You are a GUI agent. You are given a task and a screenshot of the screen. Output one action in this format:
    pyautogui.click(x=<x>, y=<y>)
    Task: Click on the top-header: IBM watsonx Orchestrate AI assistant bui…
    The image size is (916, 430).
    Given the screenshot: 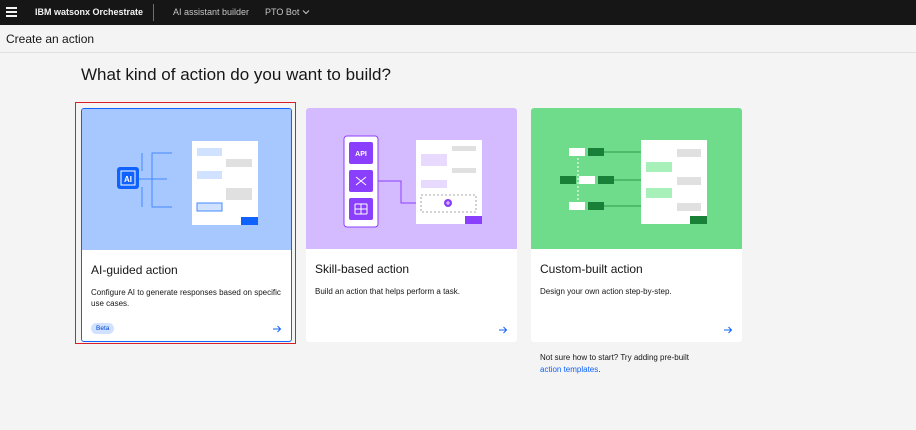 What is the action you would take?
    pyautogui.click(x=458, y=12)
    